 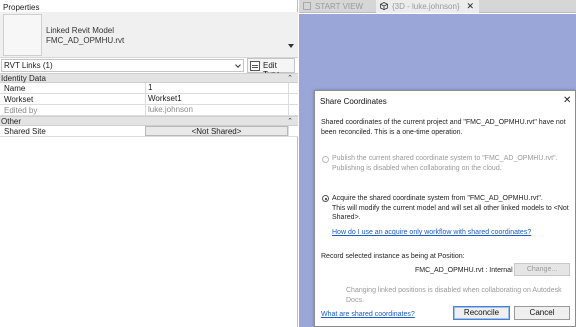 What do you see at coordinates (384, 6) in the screenshot?
I see `cube-3d-icon` at bounding box center [384, 6].